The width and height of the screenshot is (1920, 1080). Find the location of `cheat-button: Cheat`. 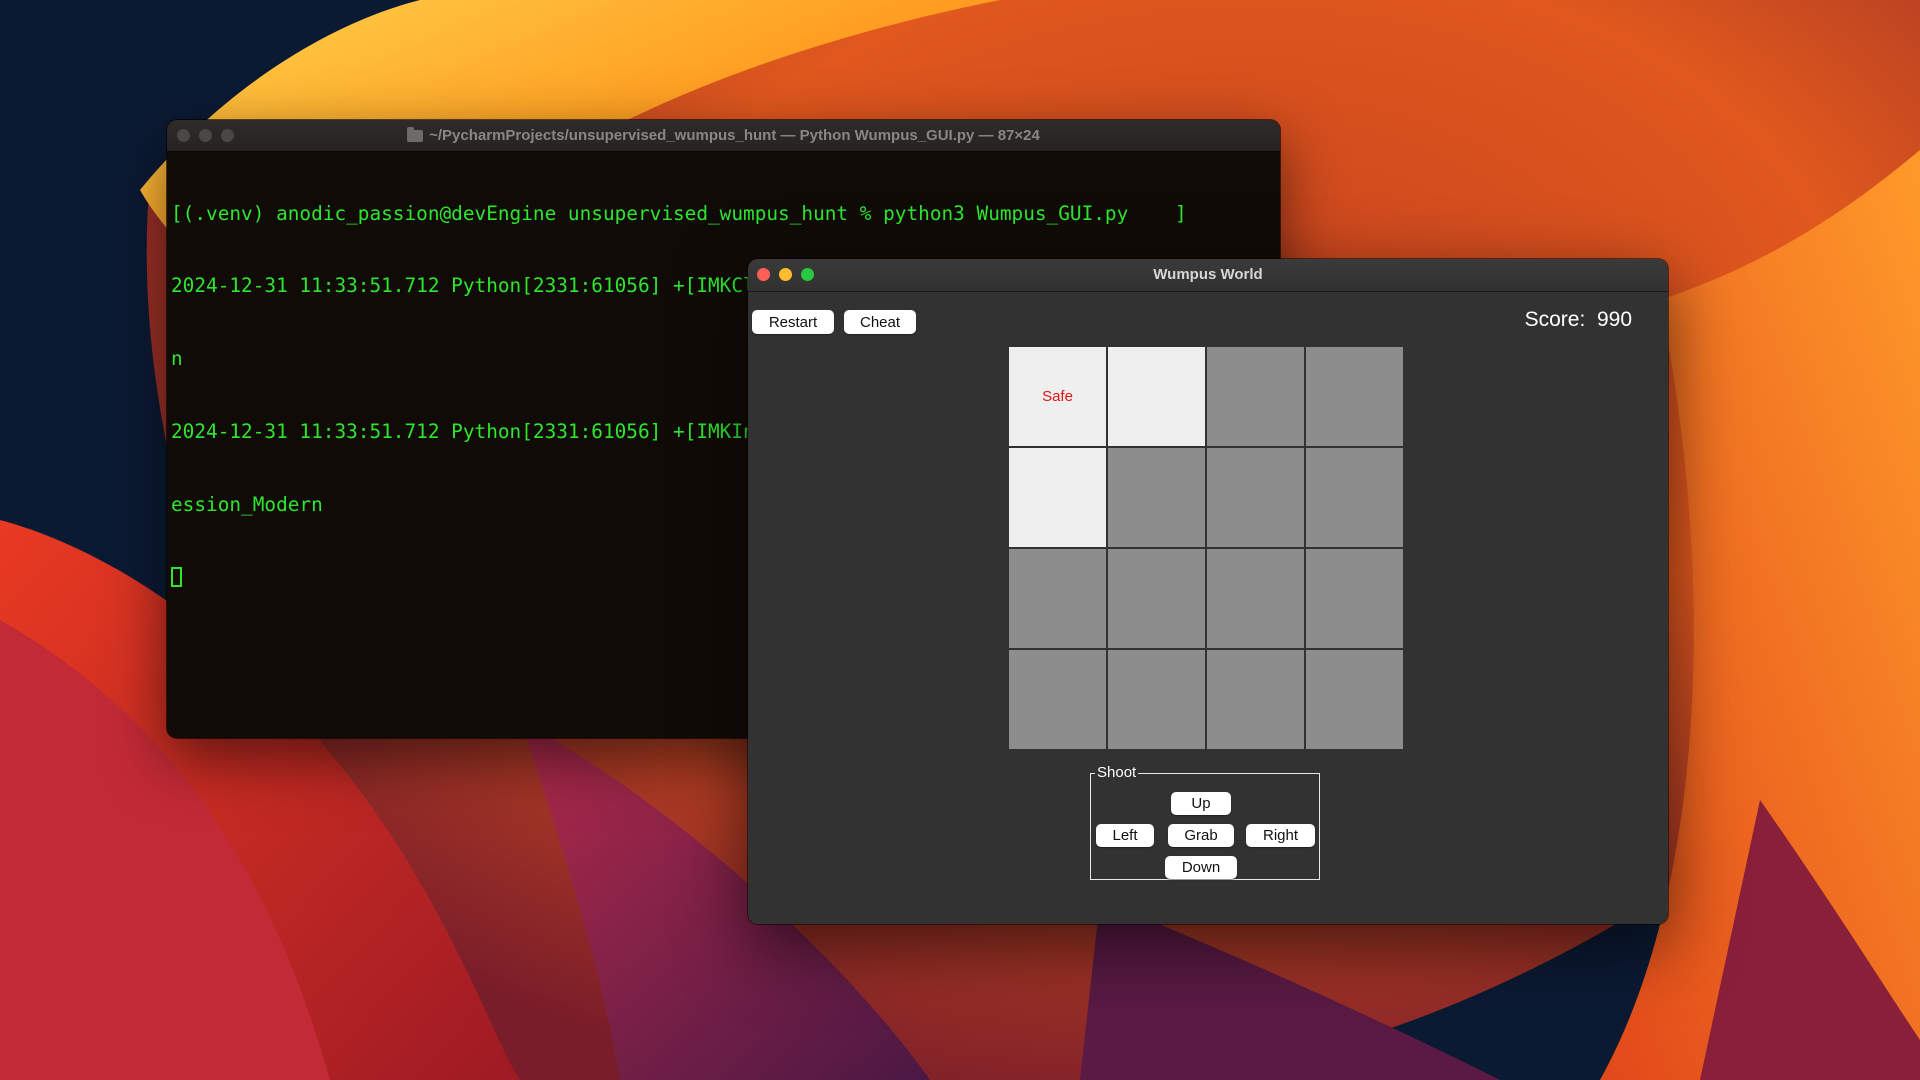

cheat-button: Cheat is located at coordinates (880, 322).